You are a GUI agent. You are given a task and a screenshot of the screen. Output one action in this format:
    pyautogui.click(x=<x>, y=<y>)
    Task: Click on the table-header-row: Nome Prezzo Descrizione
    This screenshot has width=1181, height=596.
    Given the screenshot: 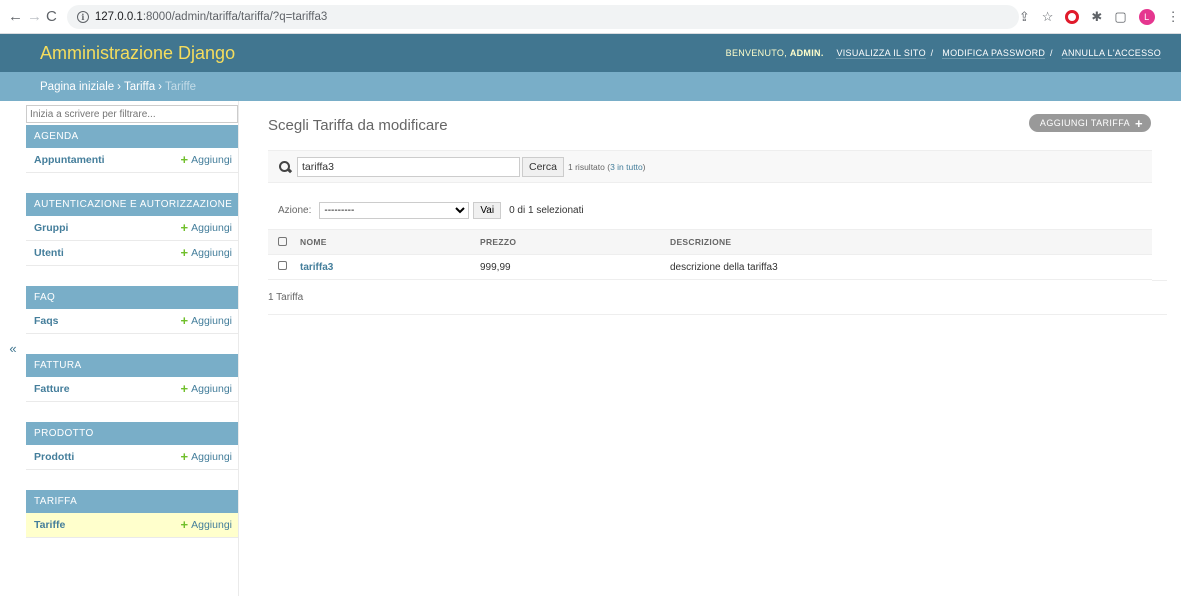 What is the action you would take?
    pyautogui.click(x=710, y=242)
    